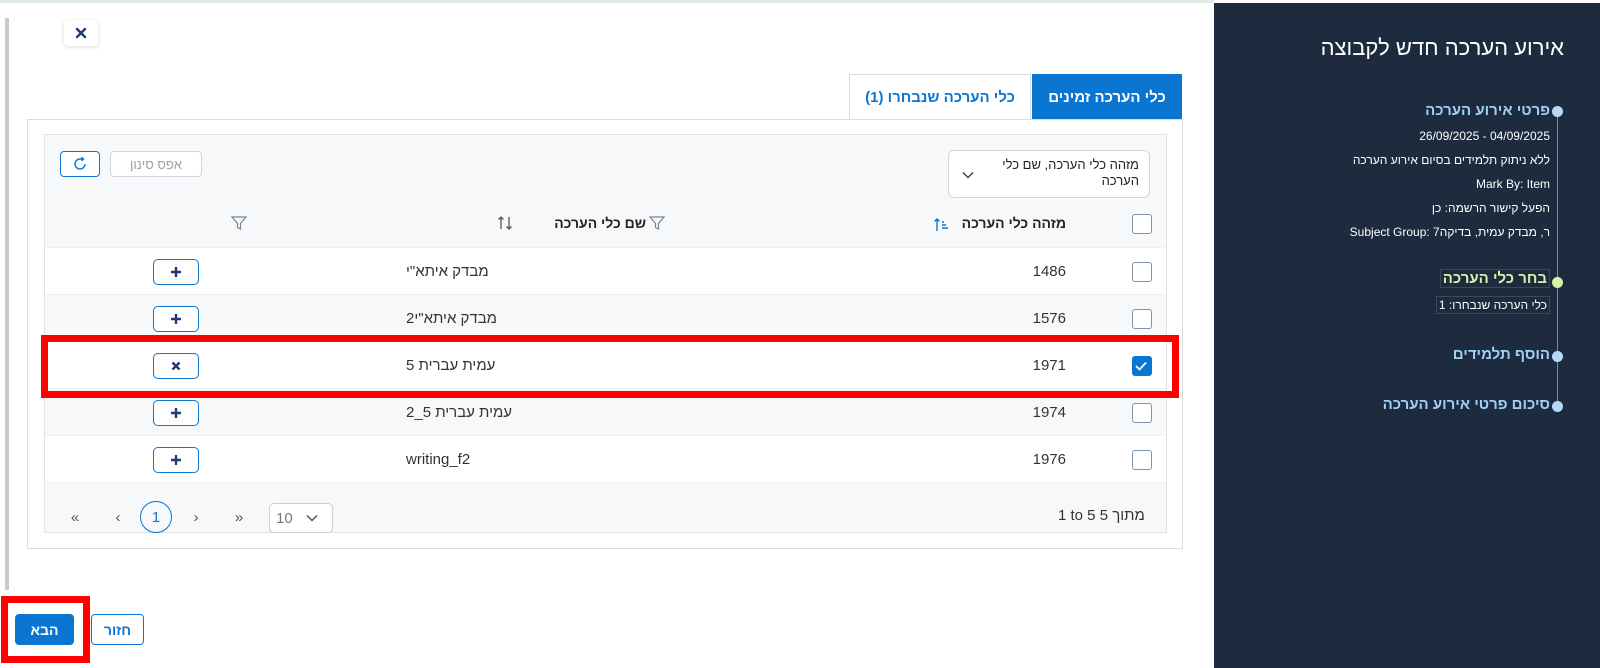 The image size is (1600, 668). What do you see at coordinates (44, 629) in the screenshot?
I see `next-button: הבא` at bounding box center [44, 629].